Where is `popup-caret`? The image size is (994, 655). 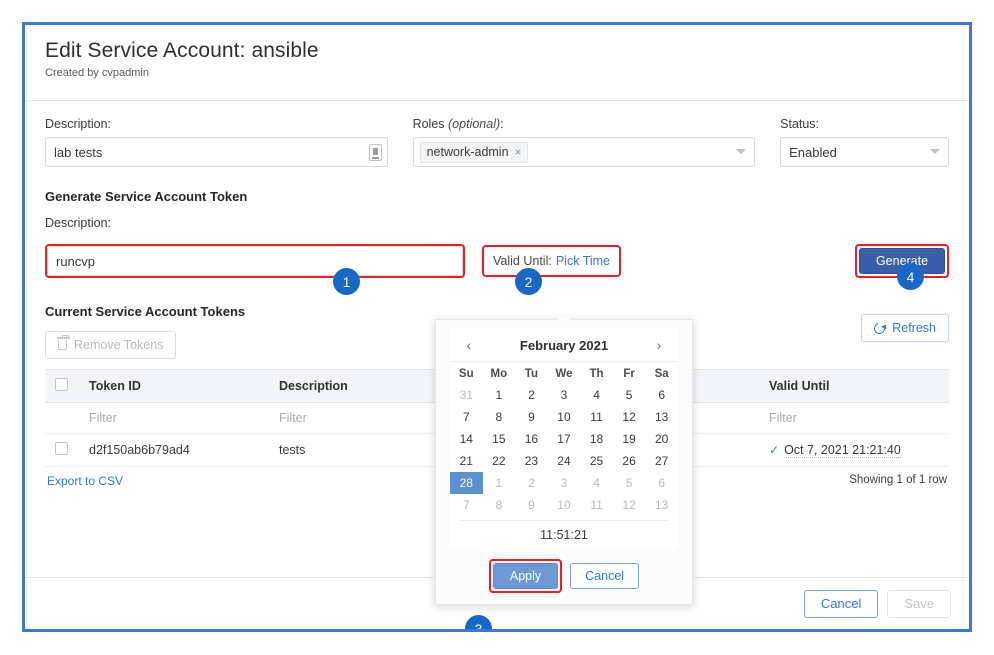 popup-caret is located at coordinates (564, 317).